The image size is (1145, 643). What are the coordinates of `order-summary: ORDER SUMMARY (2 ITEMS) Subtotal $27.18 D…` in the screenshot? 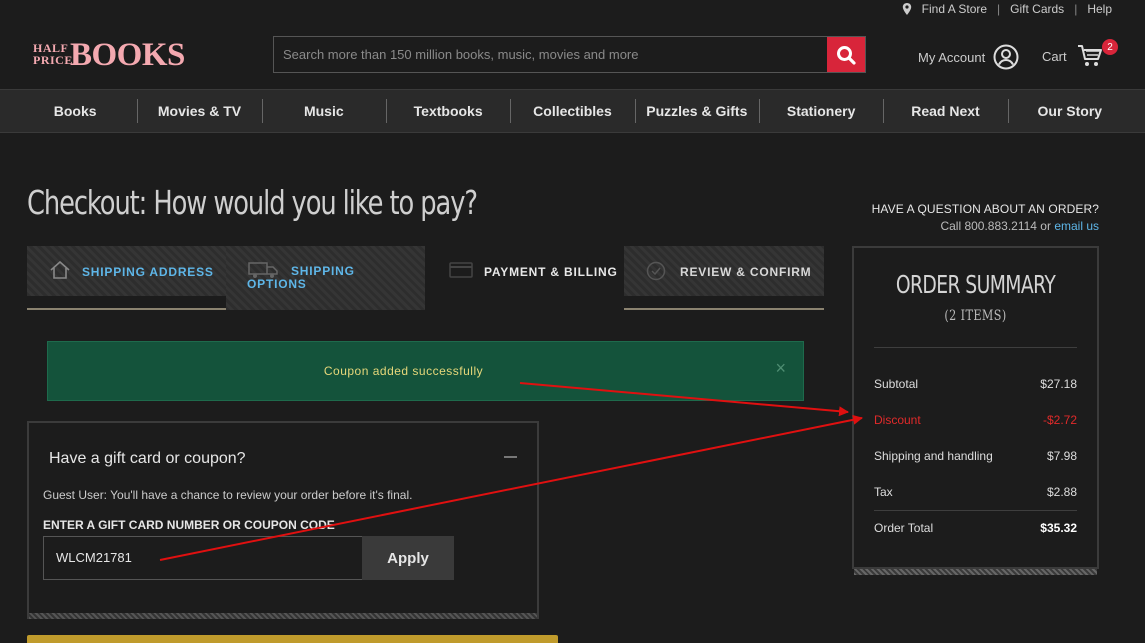 It's located at (975, 410).